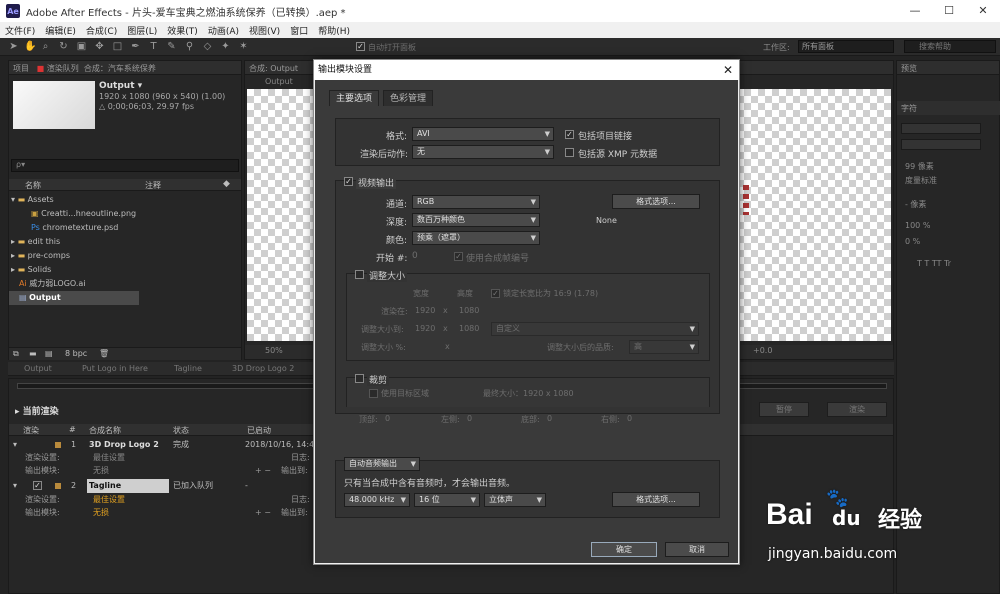  What do you see at coordinates (469, 328) in the screenshot?
I see `resize-height-input: 1080` at bounding box center [469, 328].